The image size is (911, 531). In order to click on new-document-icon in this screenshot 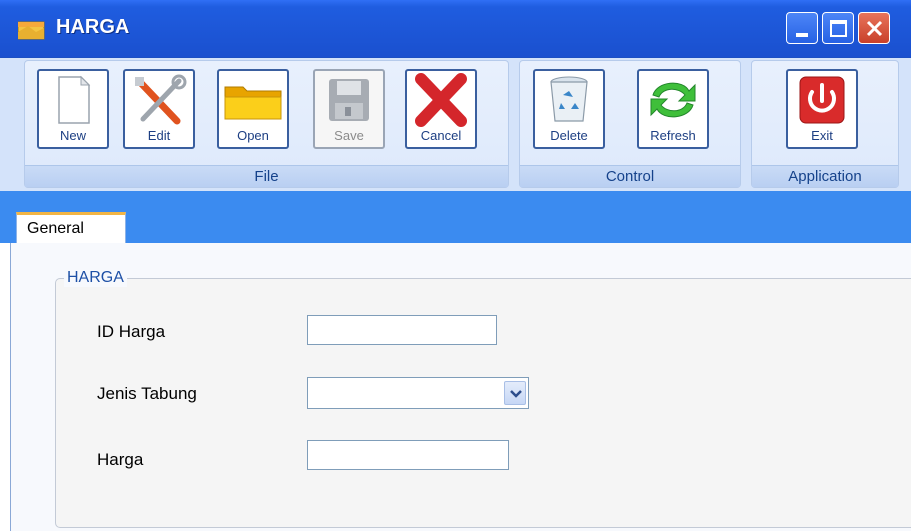, I will do `click(74, 99)`.